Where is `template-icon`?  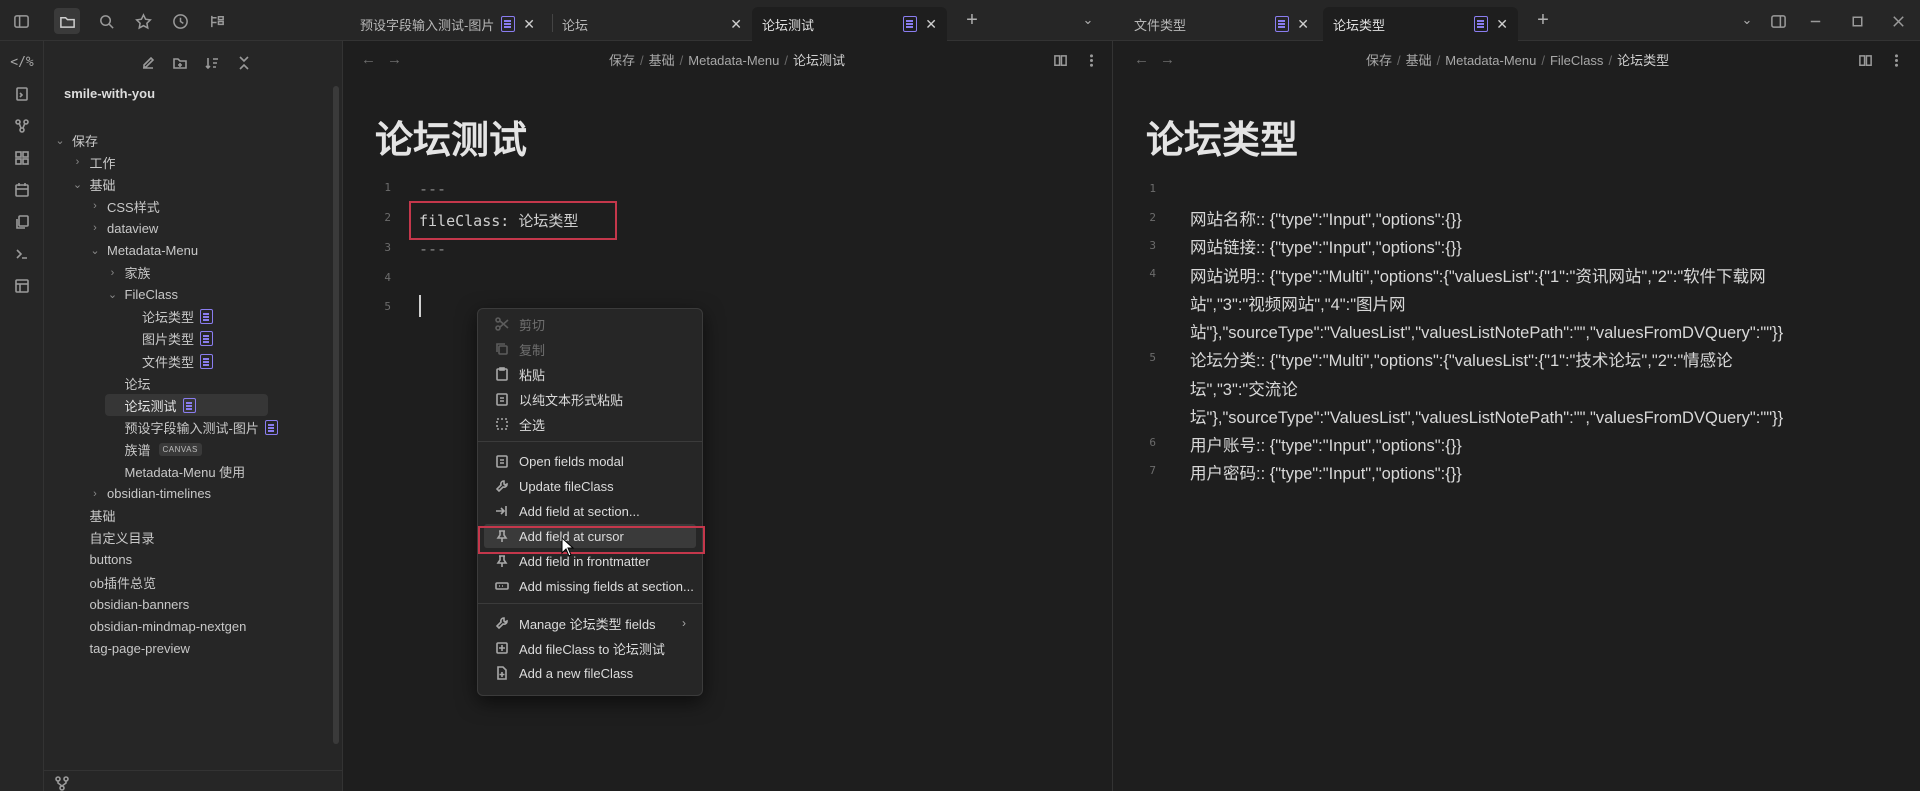 template-icon is located at coordinates (22, 286).